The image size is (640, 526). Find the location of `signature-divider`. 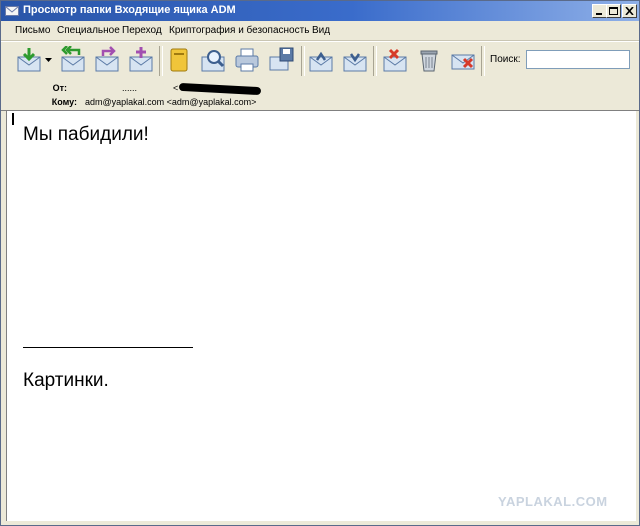

signature-divider is located at coordinates (108, 347).